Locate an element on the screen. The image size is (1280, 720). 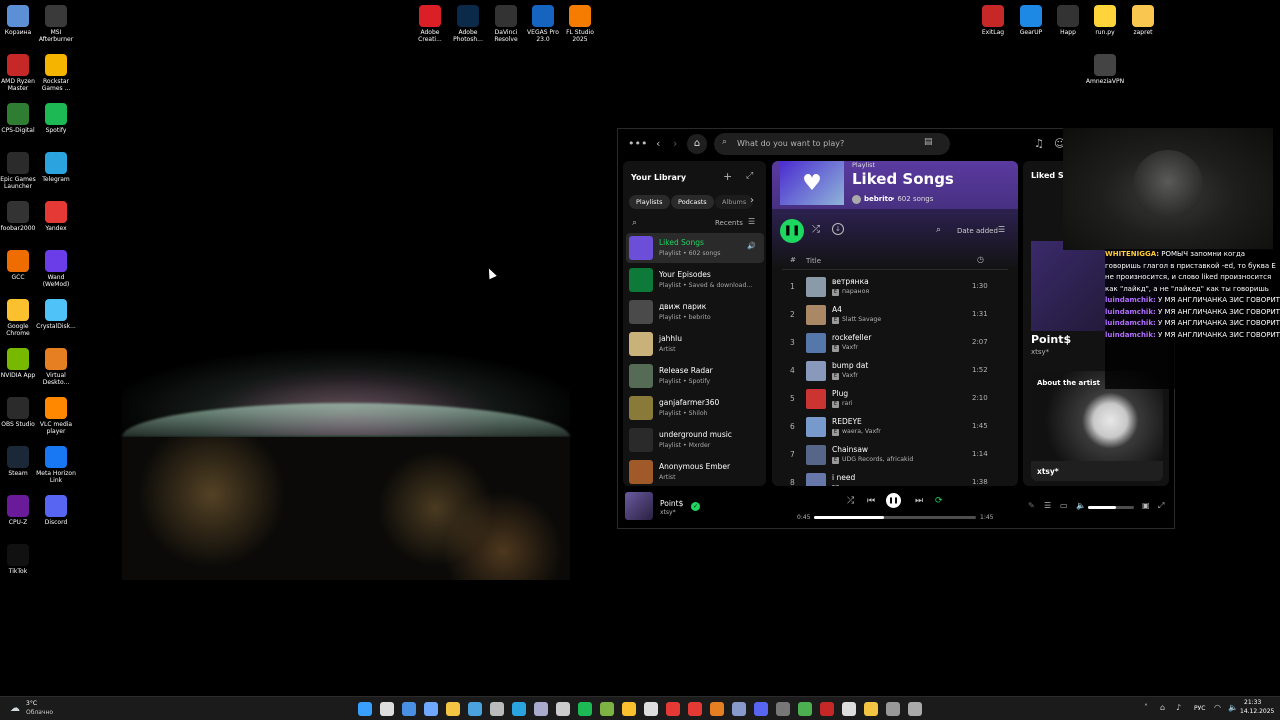
track-artist: rari is located at coordinates (847, 403).